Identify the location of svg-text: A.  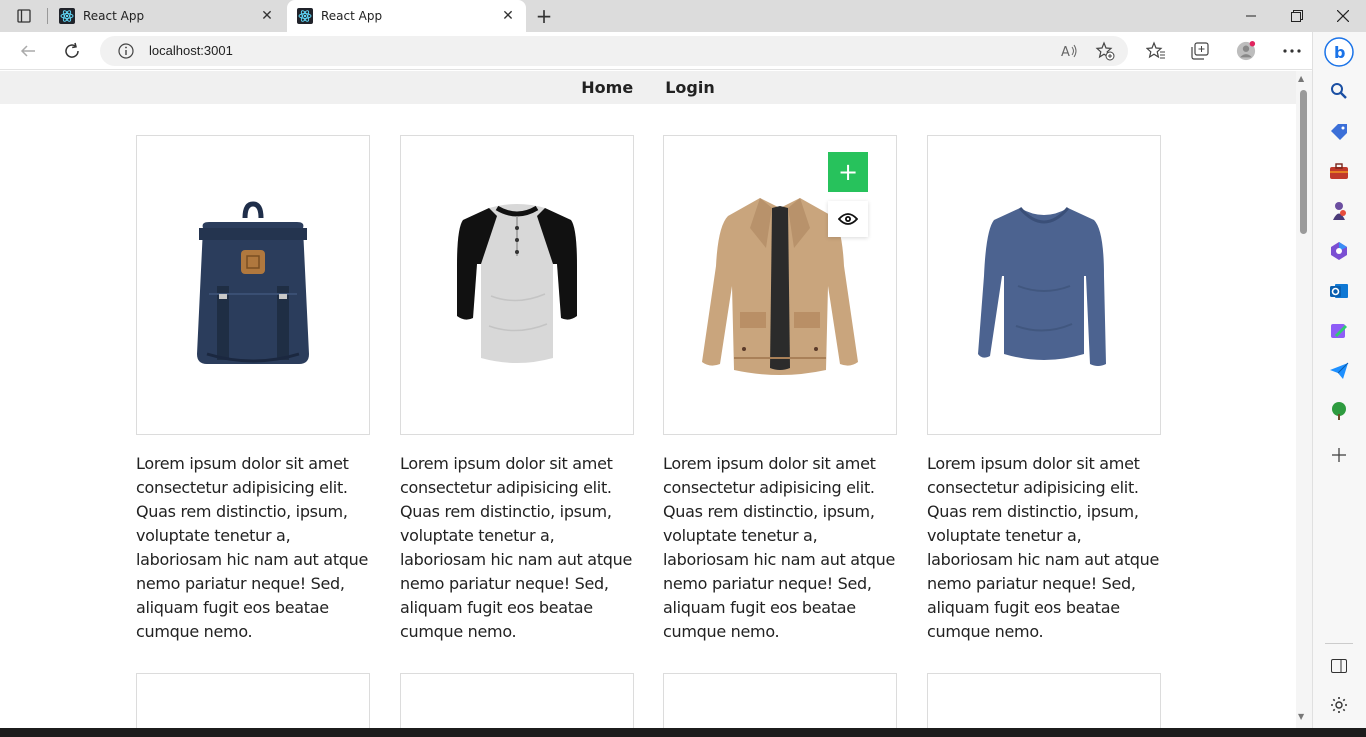
(1065, 52).